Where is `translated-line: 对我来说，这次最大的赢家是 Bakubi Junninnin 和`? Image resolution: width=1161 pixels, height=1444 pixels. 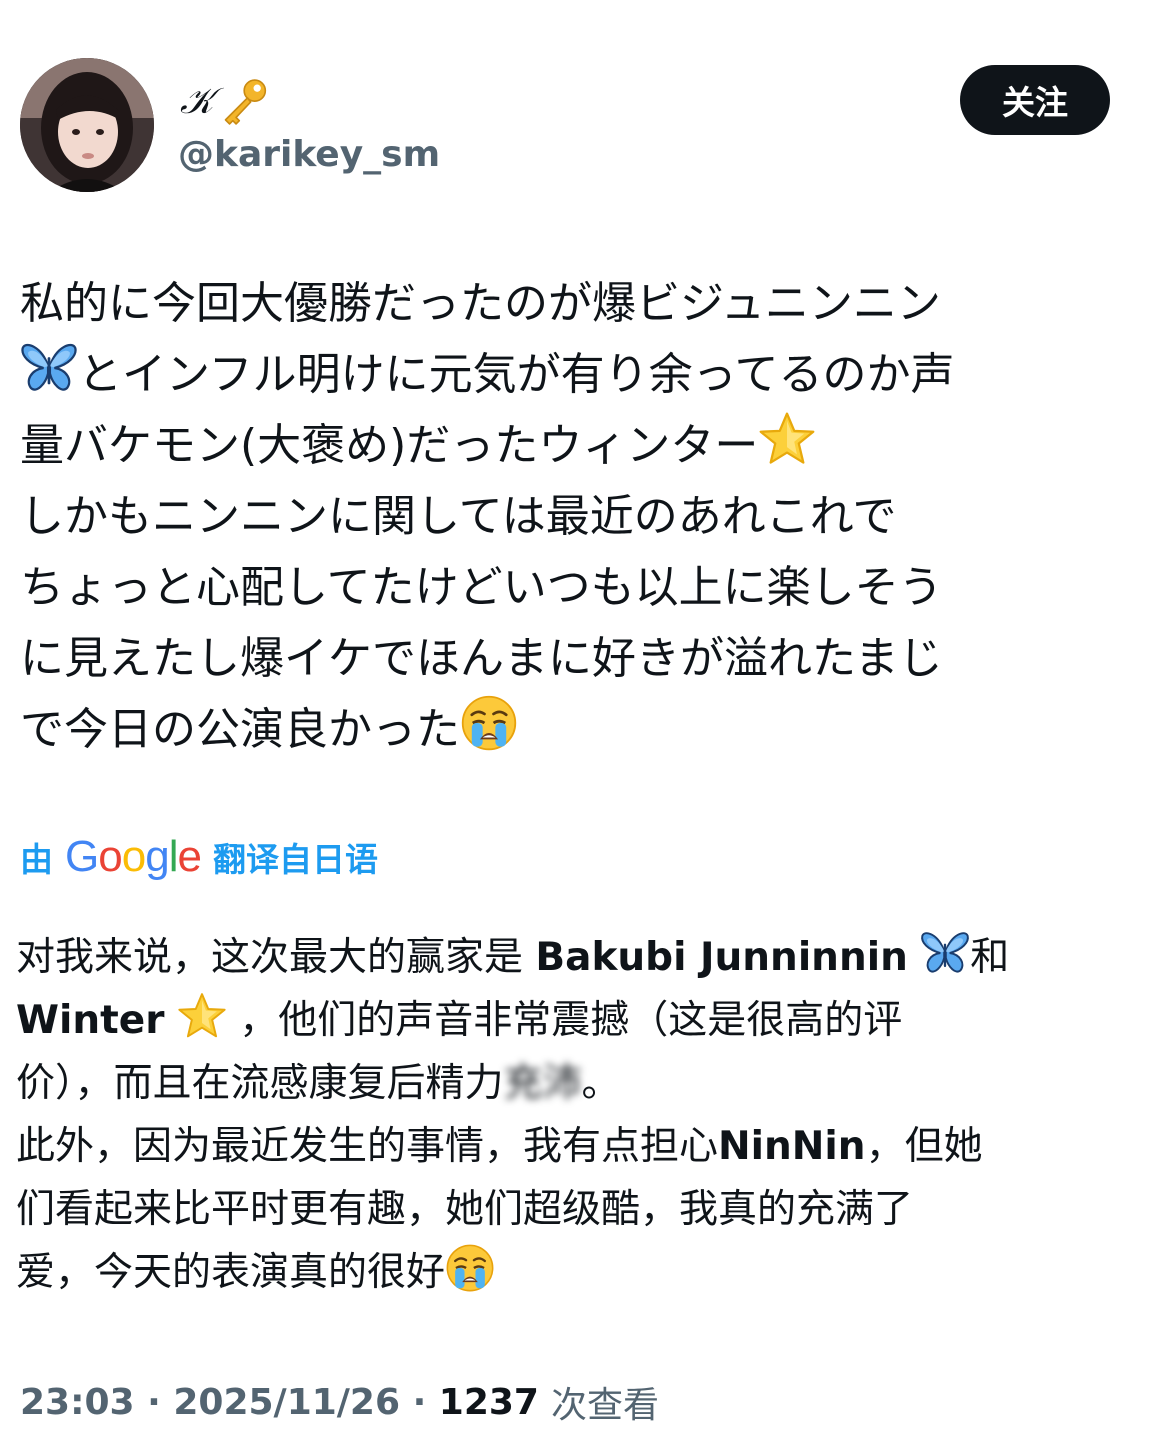 translated-line: 对我来说，这次最大的赢家是 Bakubi Junninnin 和 is located at coordinates (576, 957).